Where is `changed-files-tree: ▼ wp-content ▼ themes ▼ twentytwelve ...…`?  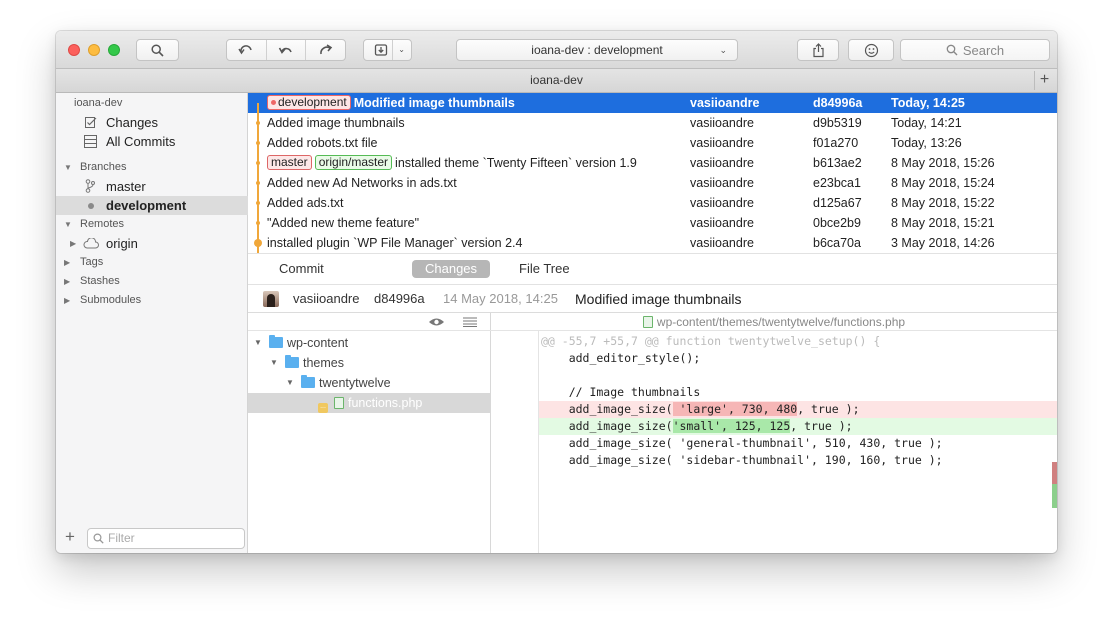 changed-files-tree: ▼ wp-content ▼ themes ▼ twentytwelve ...… is located at coordinates (369, 433).